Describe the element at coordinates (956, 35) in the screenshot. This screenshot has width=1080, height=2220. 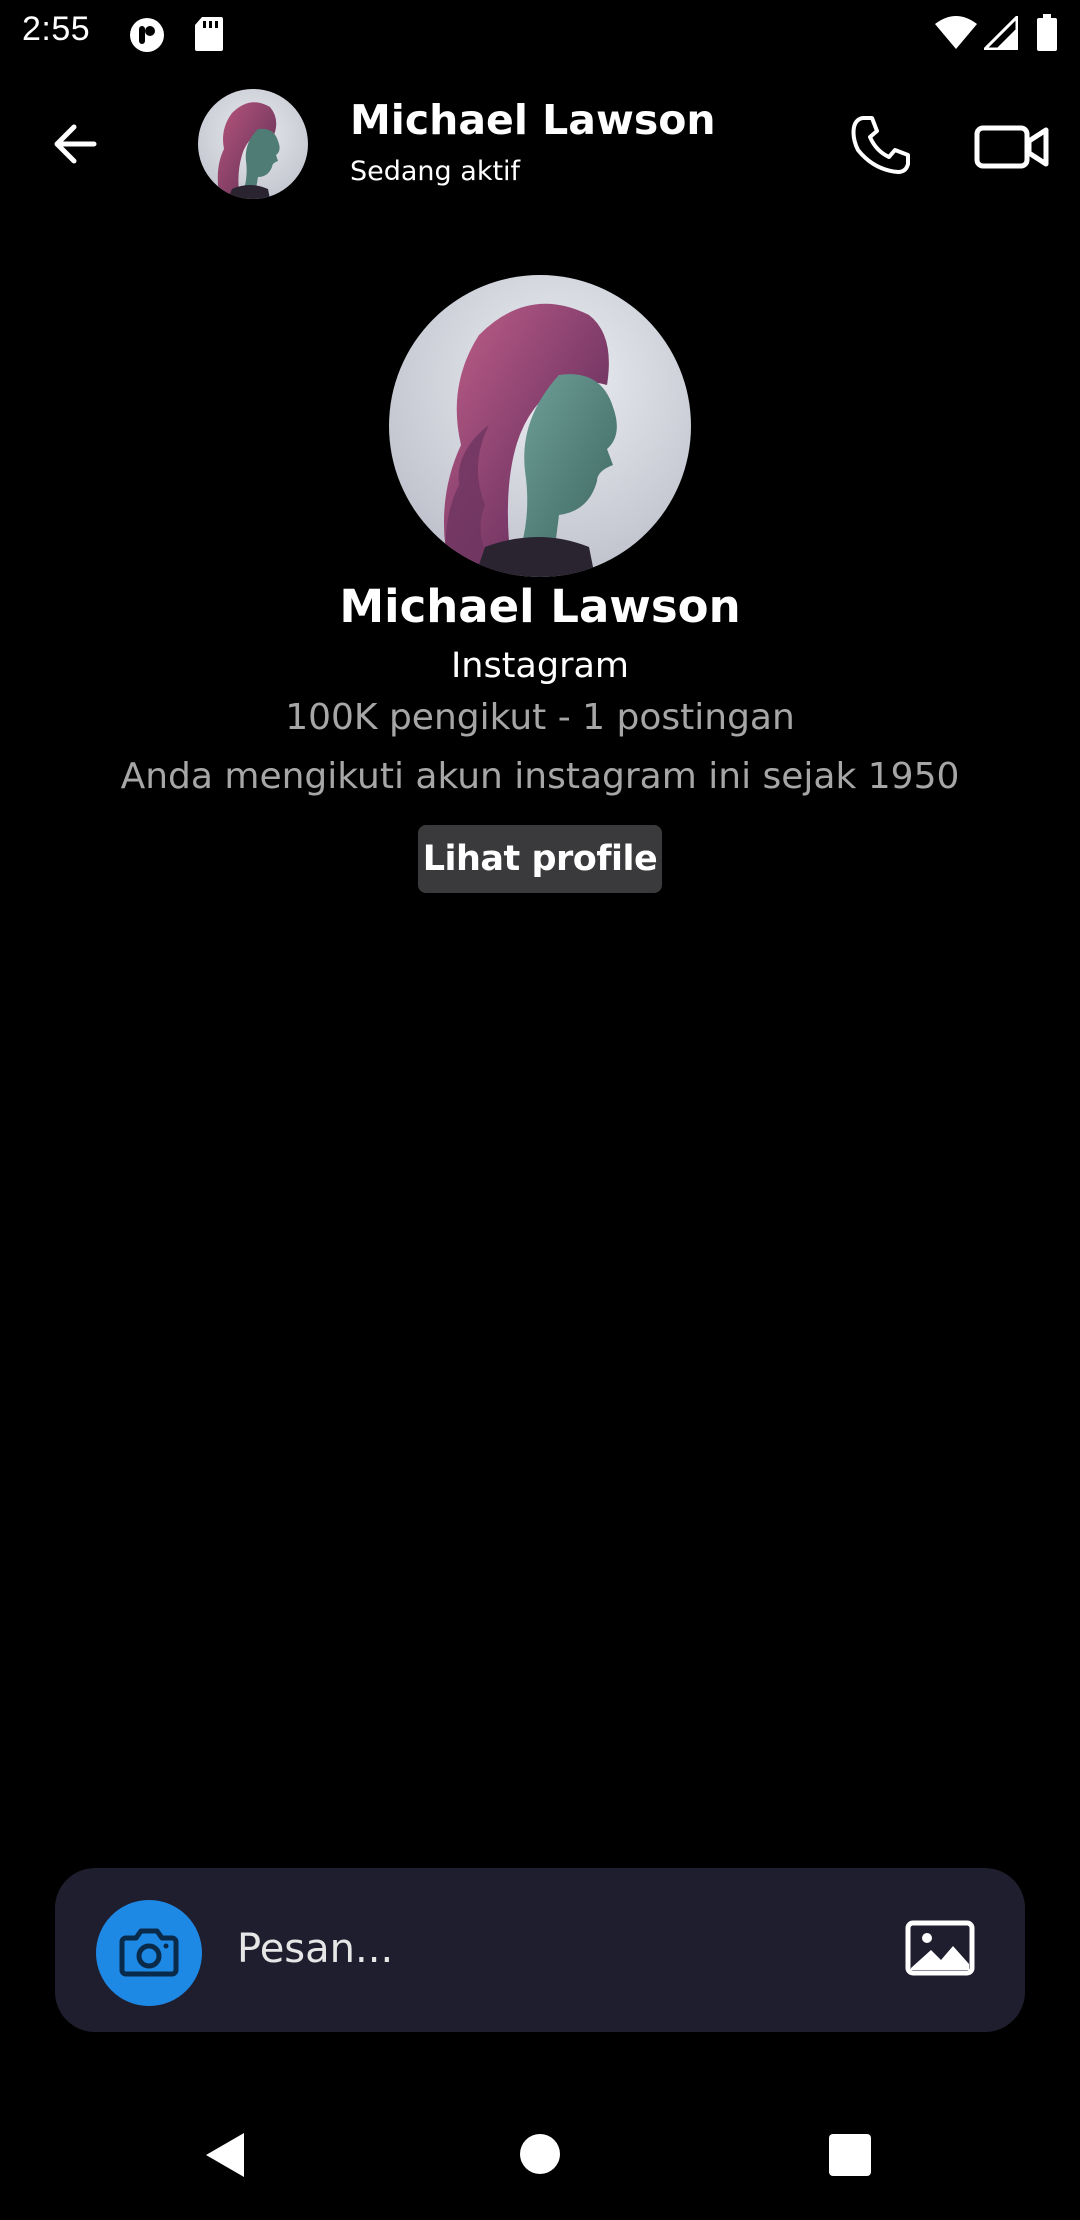
I see `wifi-icon` at that location.